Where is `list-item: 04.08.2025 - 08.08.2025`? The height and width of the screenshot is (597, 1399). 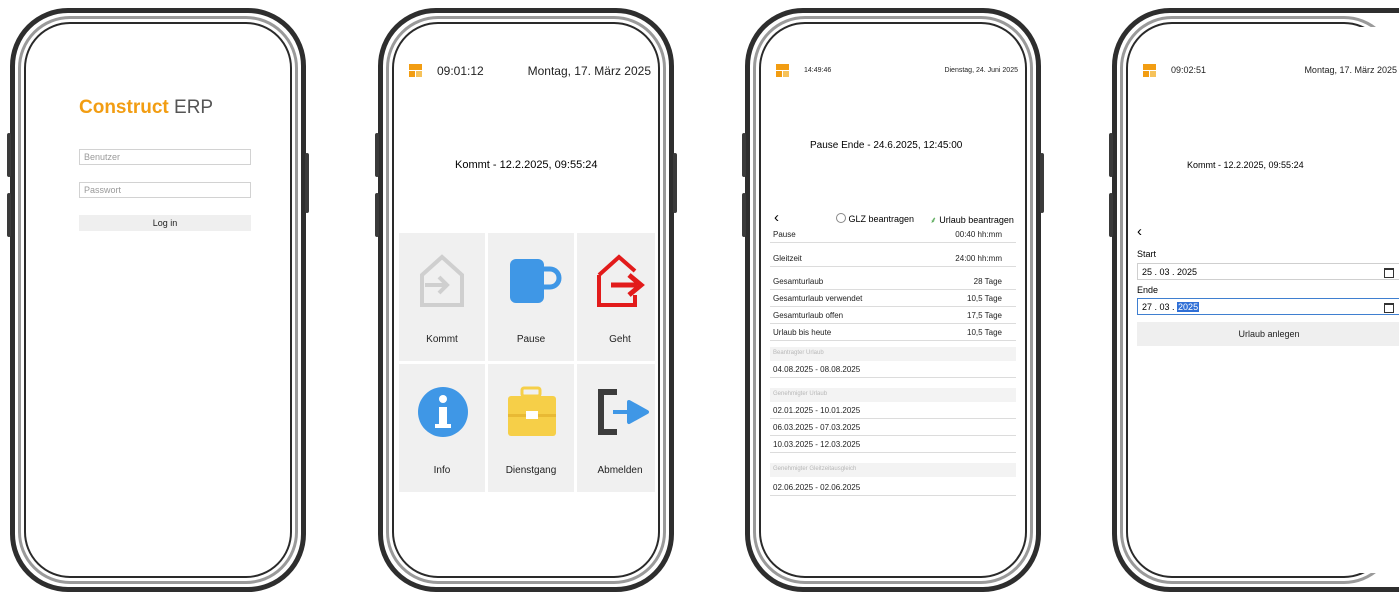
list-item: 04.08.2025 - 08.08.2025 is located at coordinates (893, 369).